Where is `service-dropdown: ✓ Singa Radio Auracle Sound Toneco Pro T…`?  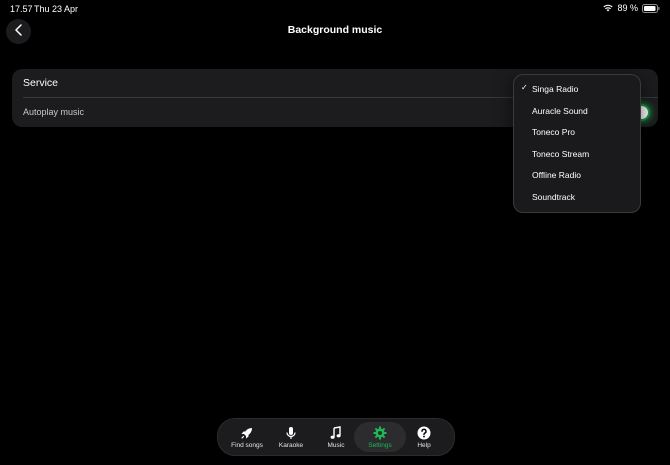 service-dropdown: ✓ Singa Radio Auracle Sound Toneco Pro T… is located at coordinates (577, 143).